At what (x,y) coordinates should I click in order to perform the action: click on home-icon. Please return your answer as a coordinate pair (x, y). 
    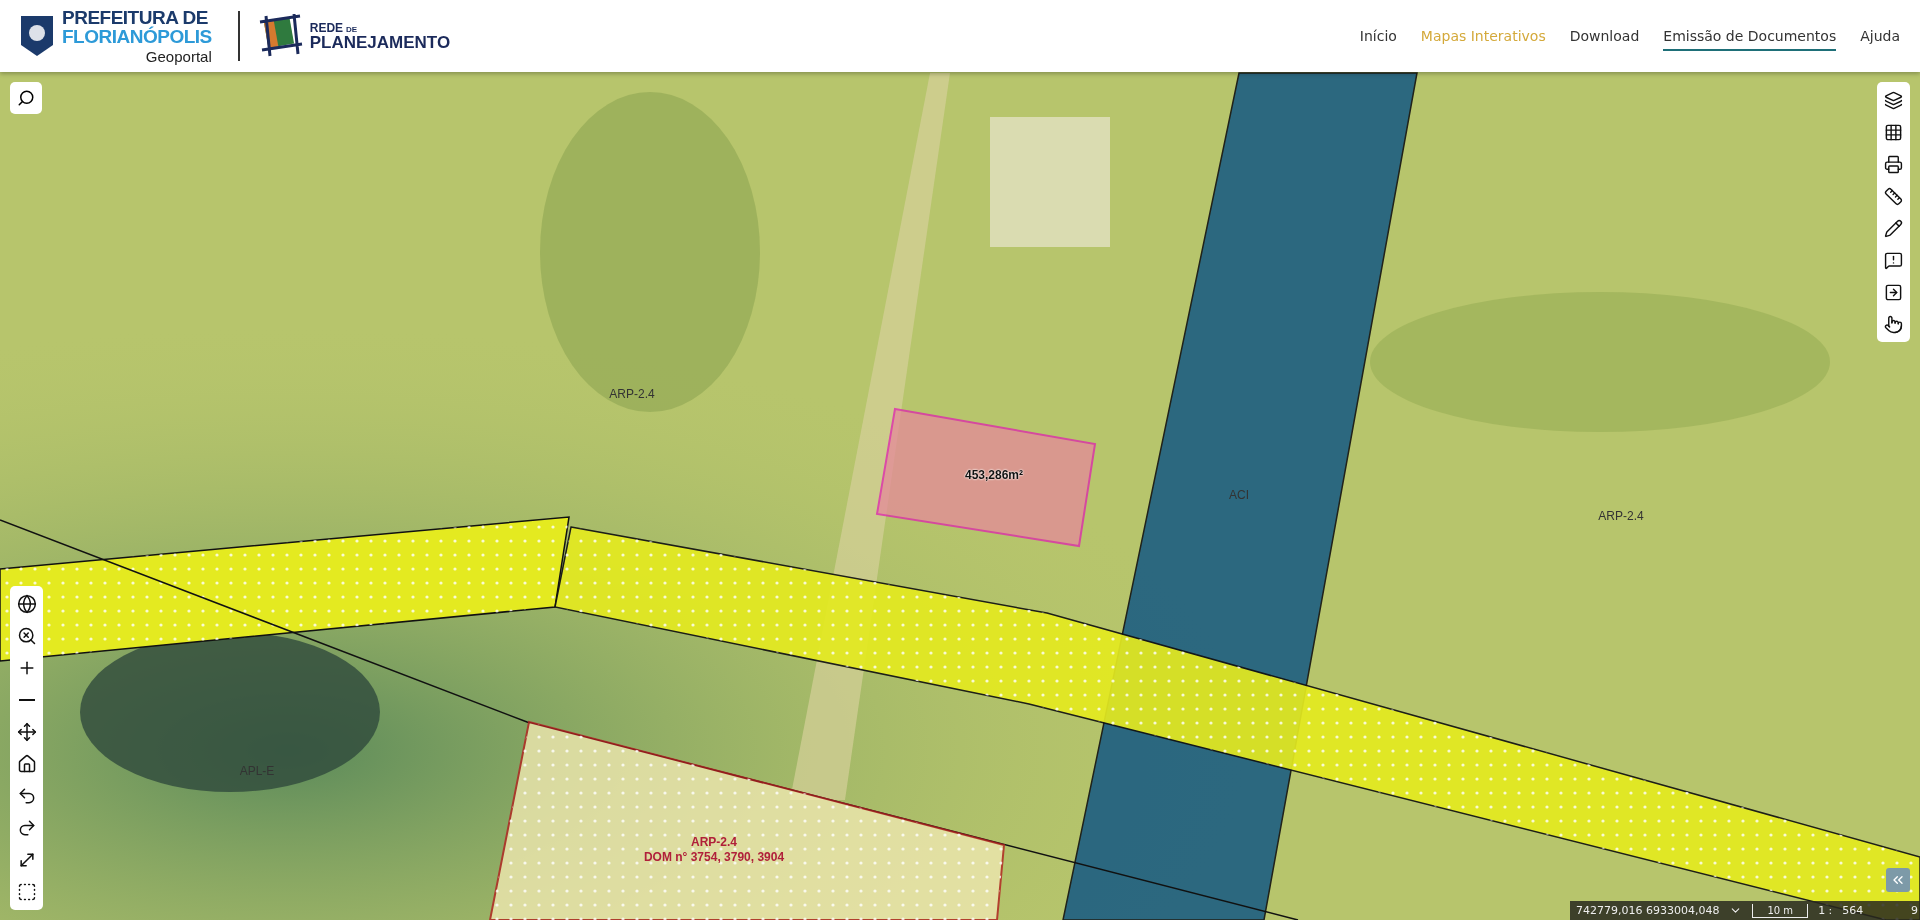
    Looking at the image, I should click on (26, 764).